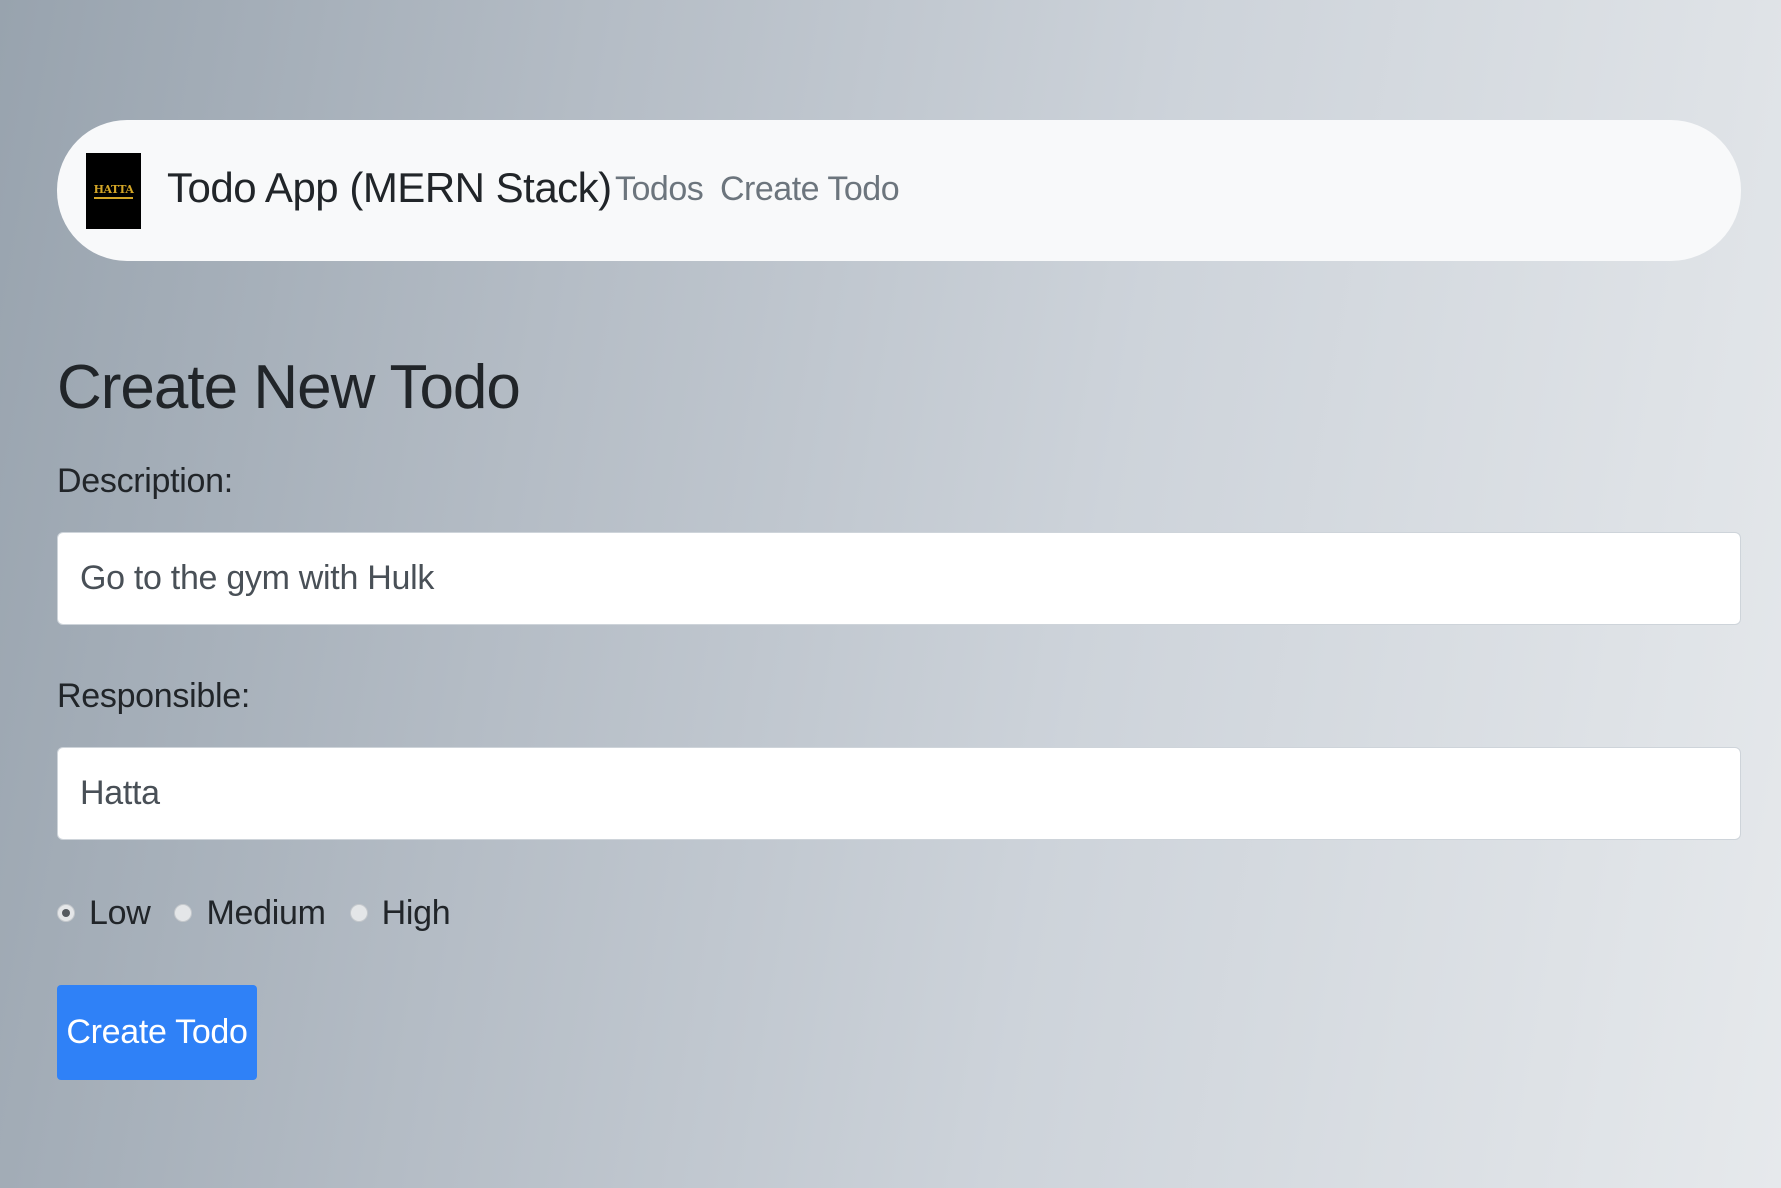 This screenshot has height=1188, width=1781. What do you see at coordinates (810, 189) in the screenshot?
I see `nav-link-create-todo: Create Todo` at bounding box center [810, 189].